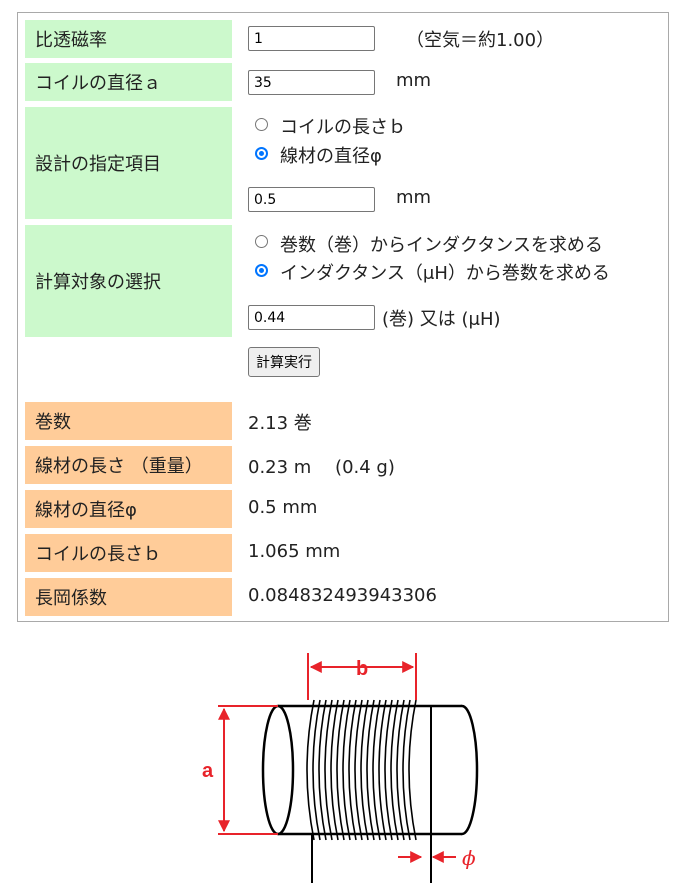 The width and height of the screenshot is (678, 892). What do you see at coordinates (311, 38) in the screenshot?
I see `permeability-input` at bounding box center [311, 38].